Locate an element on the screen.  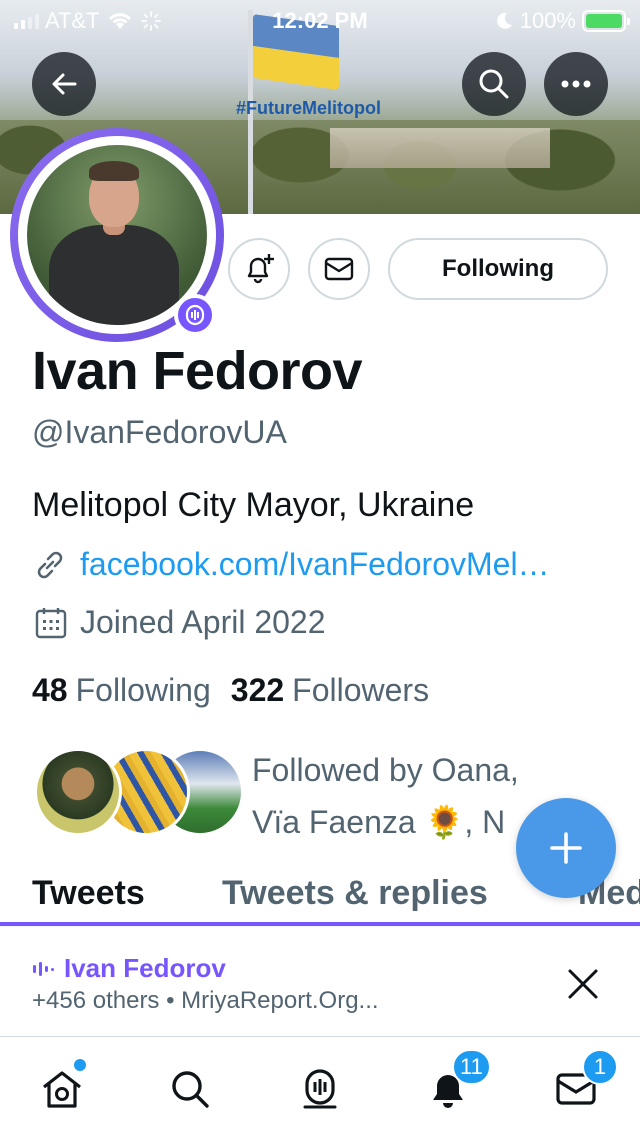
banner-hashtag: #FutureMelitopol is located at coordinates (308, 108).